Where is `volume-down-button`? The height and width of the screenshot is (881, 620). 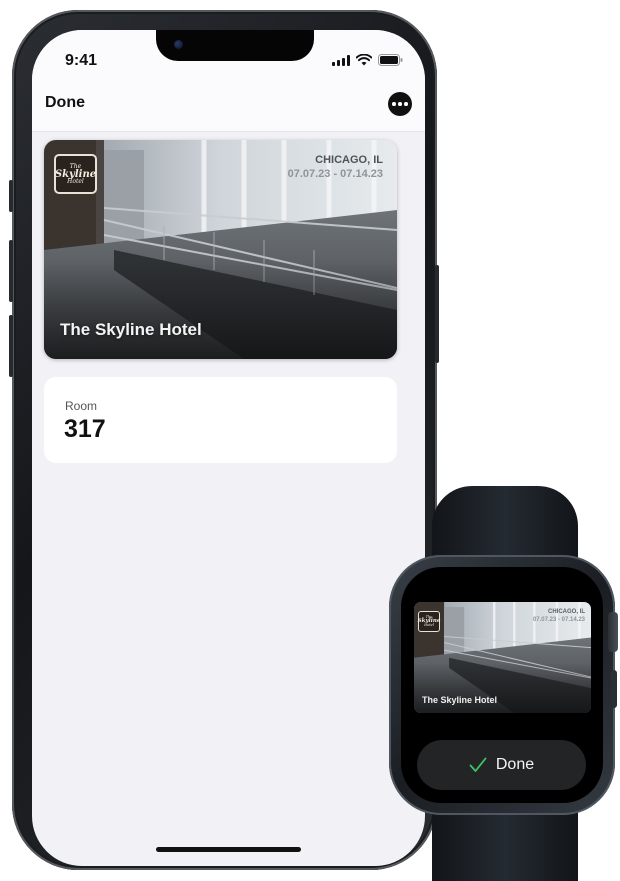 volume-down-button is located at coordinates (11, 346).